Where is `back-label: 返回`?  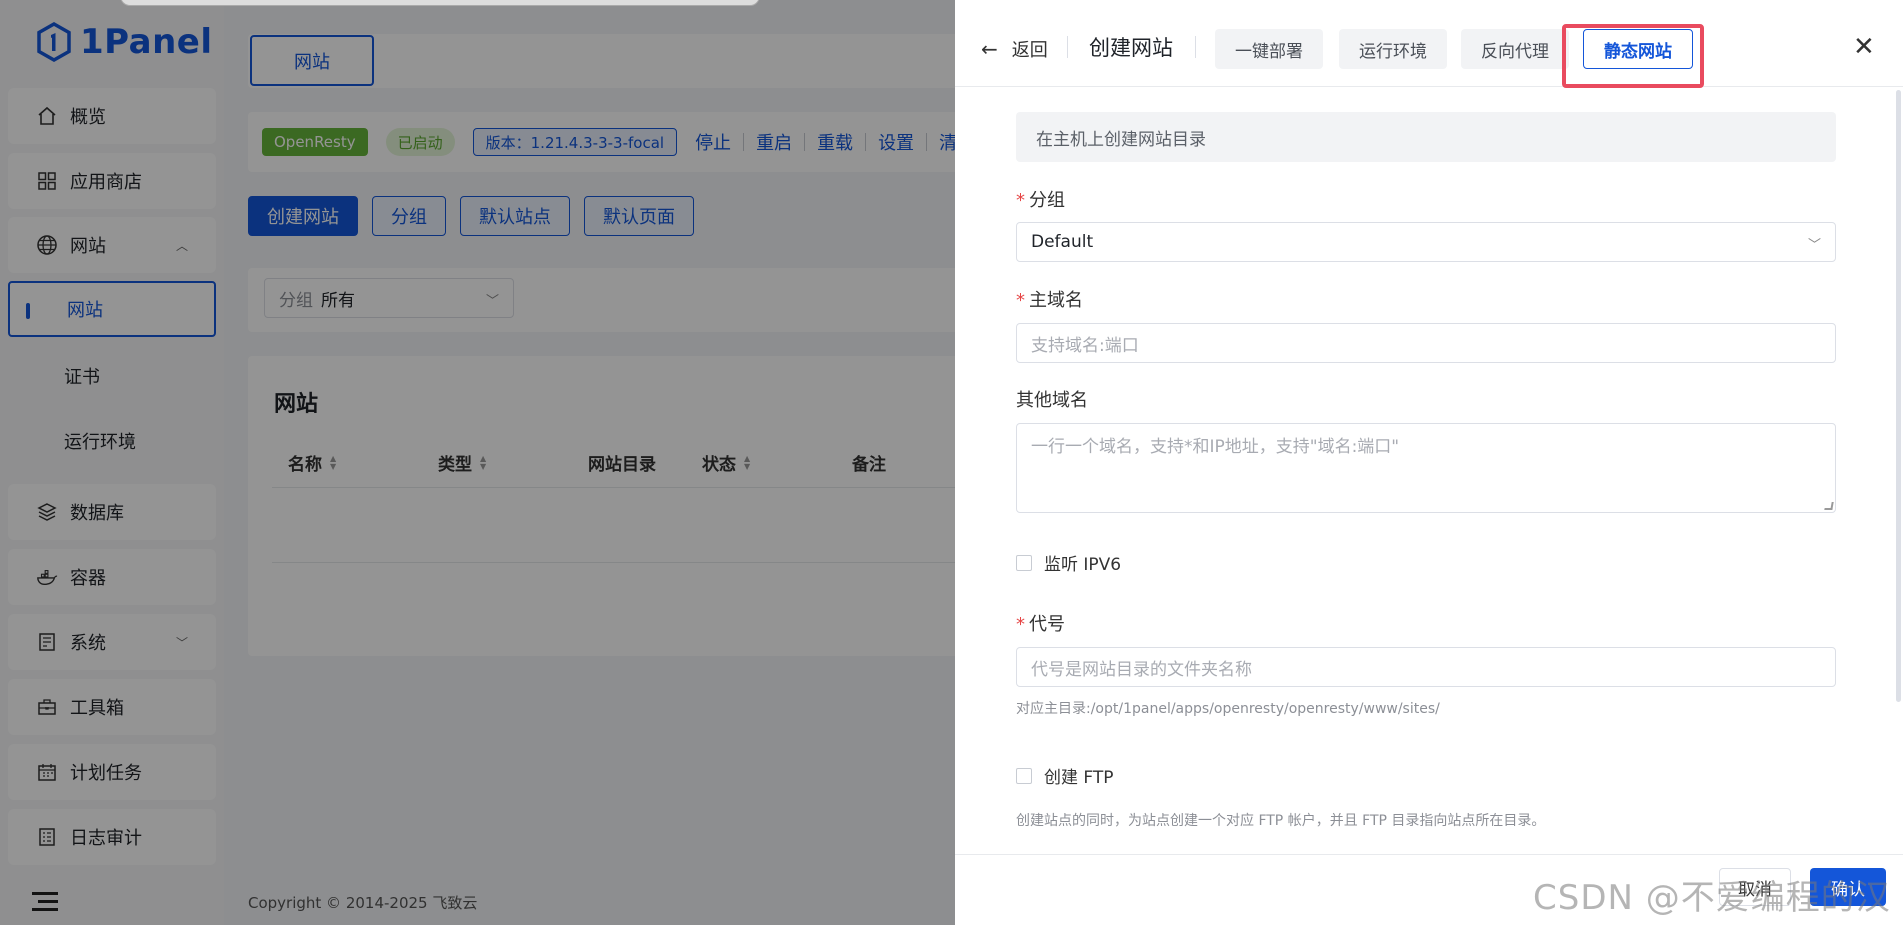
back-label: 返回 is located at coordinates (1029, 50).